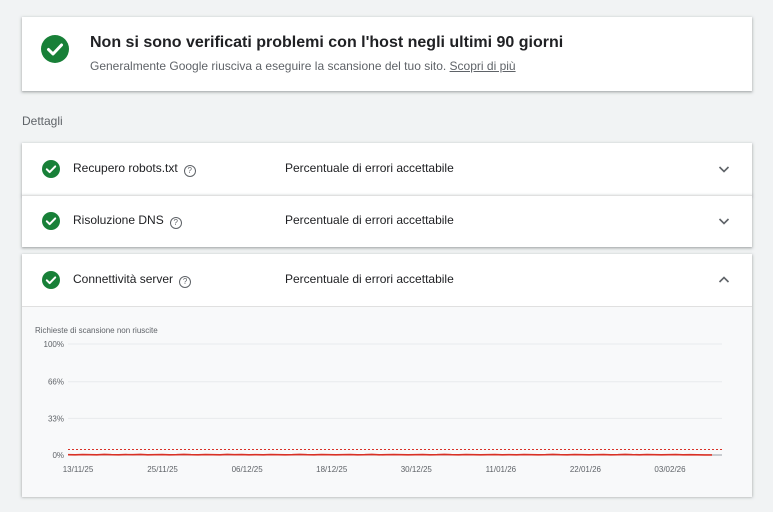  I want to click on row-label: Connettività server?, so click(132, 280).